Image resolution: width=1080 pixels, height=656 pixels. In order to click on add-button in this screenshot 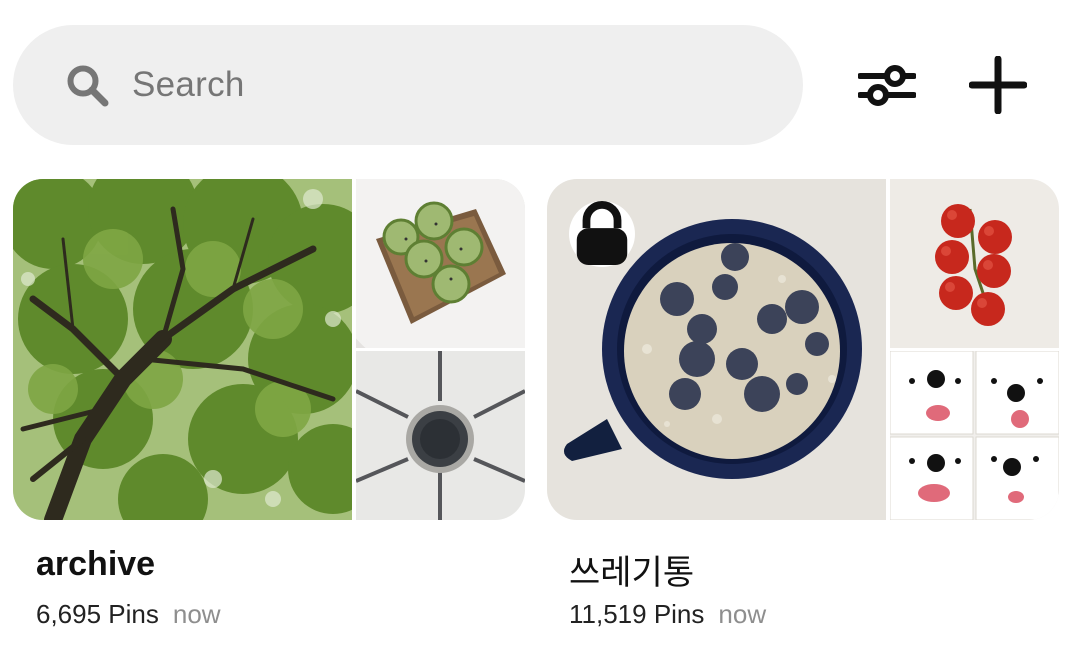, I will do `click(998, 85)`.